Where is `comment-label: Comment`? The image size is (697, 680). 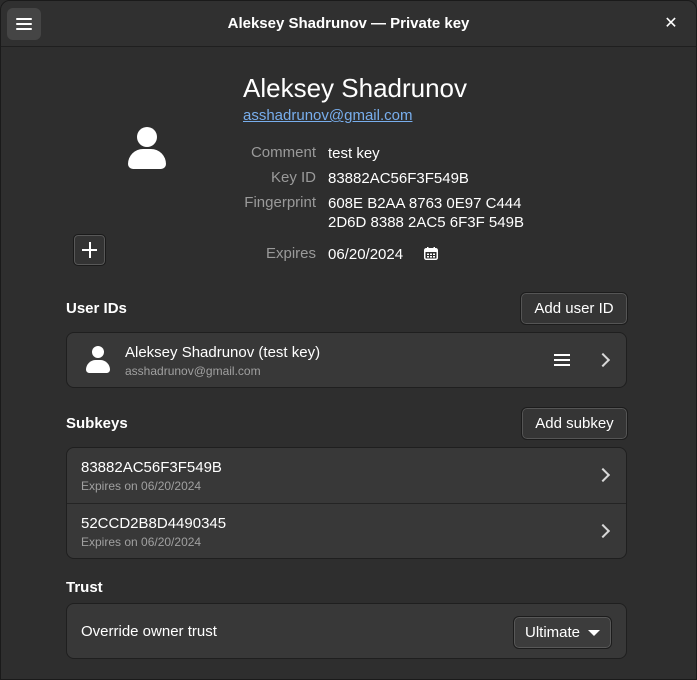
comment-label: Comment is located at coordinates (283, 152).